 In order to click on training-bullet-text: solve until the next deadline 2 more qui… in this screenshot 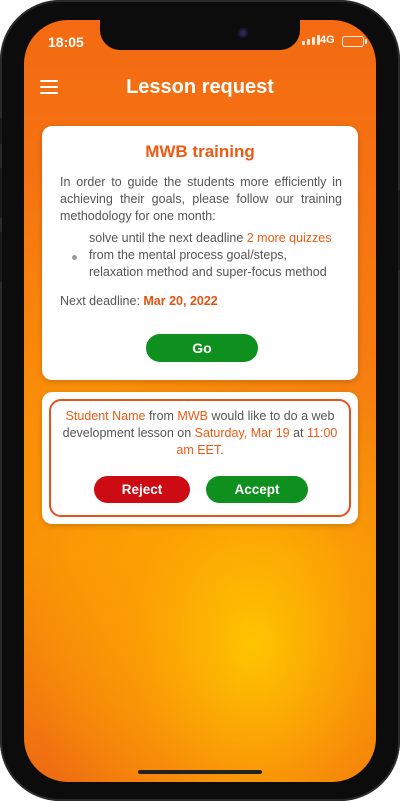, I will do `click(215, 255)`.